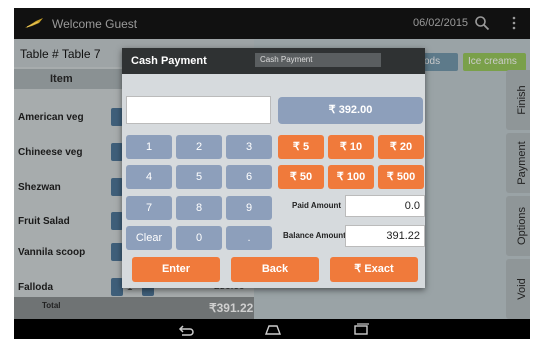  I want to click on category-tab-label: ods, so click(432, 61).